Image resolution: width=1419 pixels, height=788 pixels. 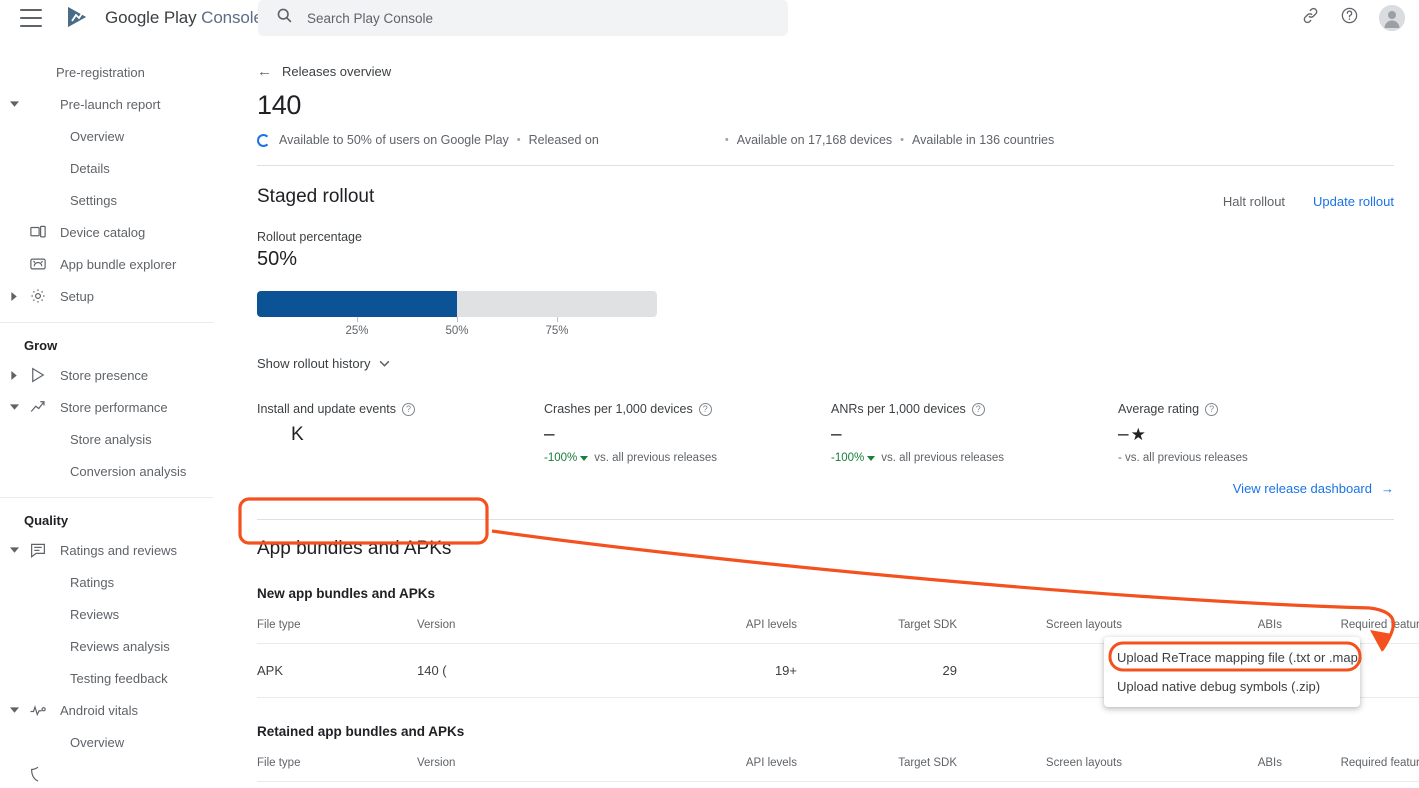 I want to click on search-placeholder: Search Play Console, so click(x=370, y=18).